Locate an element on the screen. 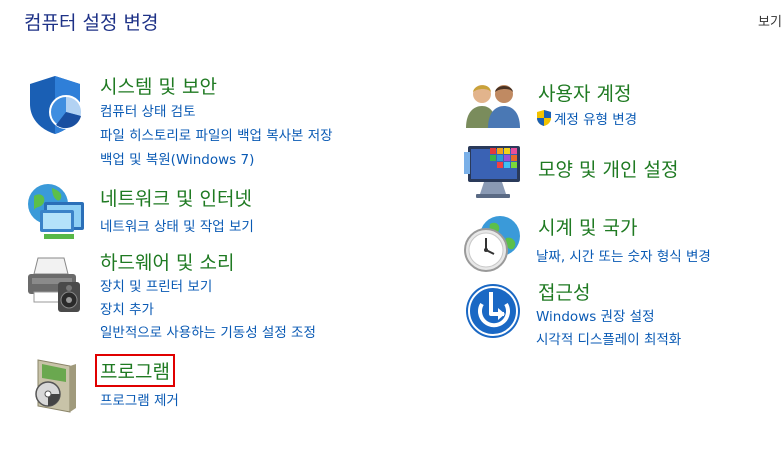 This screenshot has width=784, height=458. network-internet-heading: 네트워크 및 인터넷 is located at coordinates (176, 197).